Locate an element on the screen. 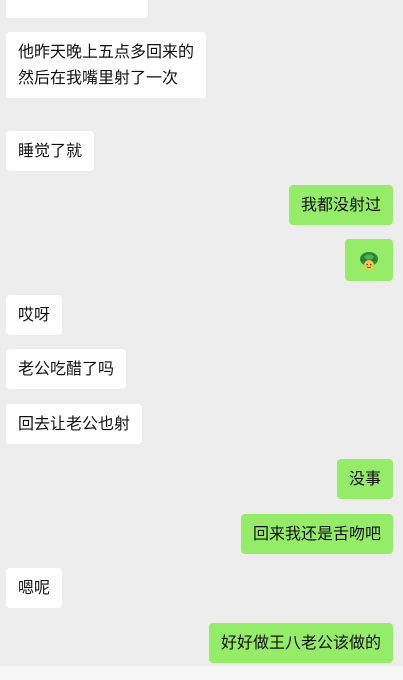 This screenshot has height=680, width=403. message-text: 嗯呢 is located at coordinates (34, 587).